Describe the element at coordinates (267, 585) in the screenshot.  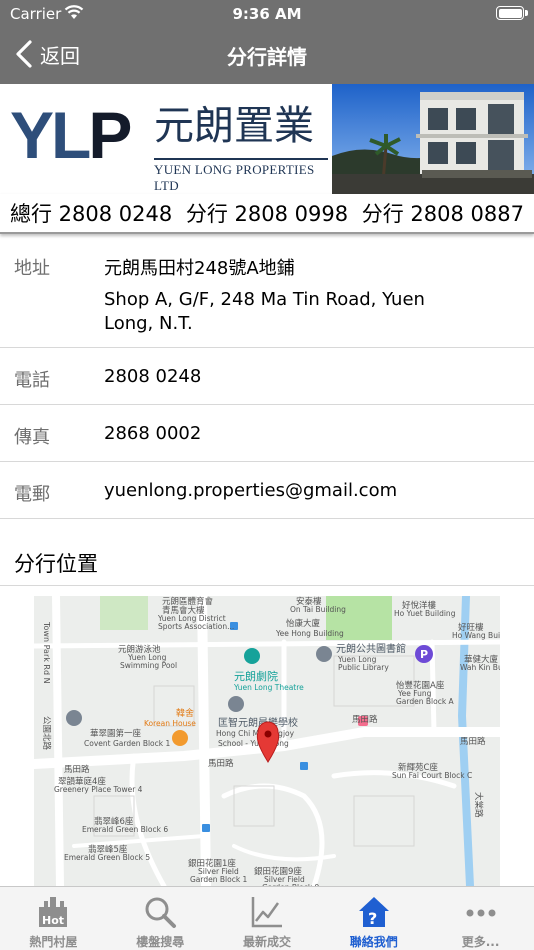
I see `section-divider` at that location.